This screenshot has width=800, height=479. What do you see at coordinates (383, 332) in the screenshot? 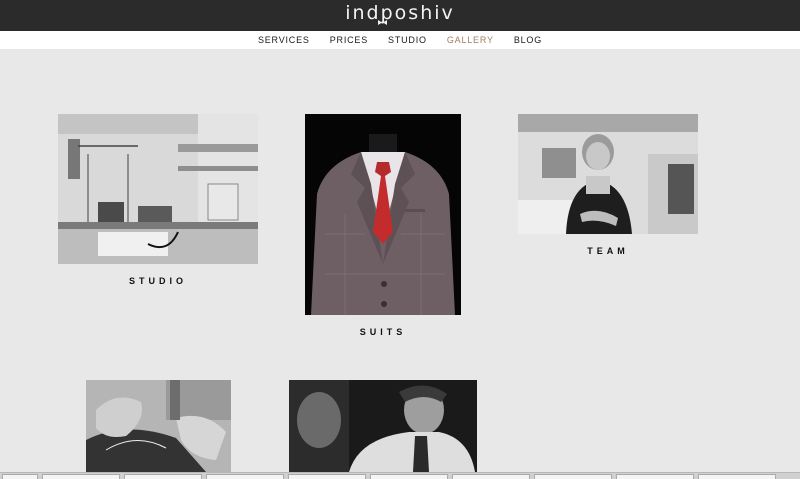
I see `caption-suits: SUITS` at bounding box center [383, 332].